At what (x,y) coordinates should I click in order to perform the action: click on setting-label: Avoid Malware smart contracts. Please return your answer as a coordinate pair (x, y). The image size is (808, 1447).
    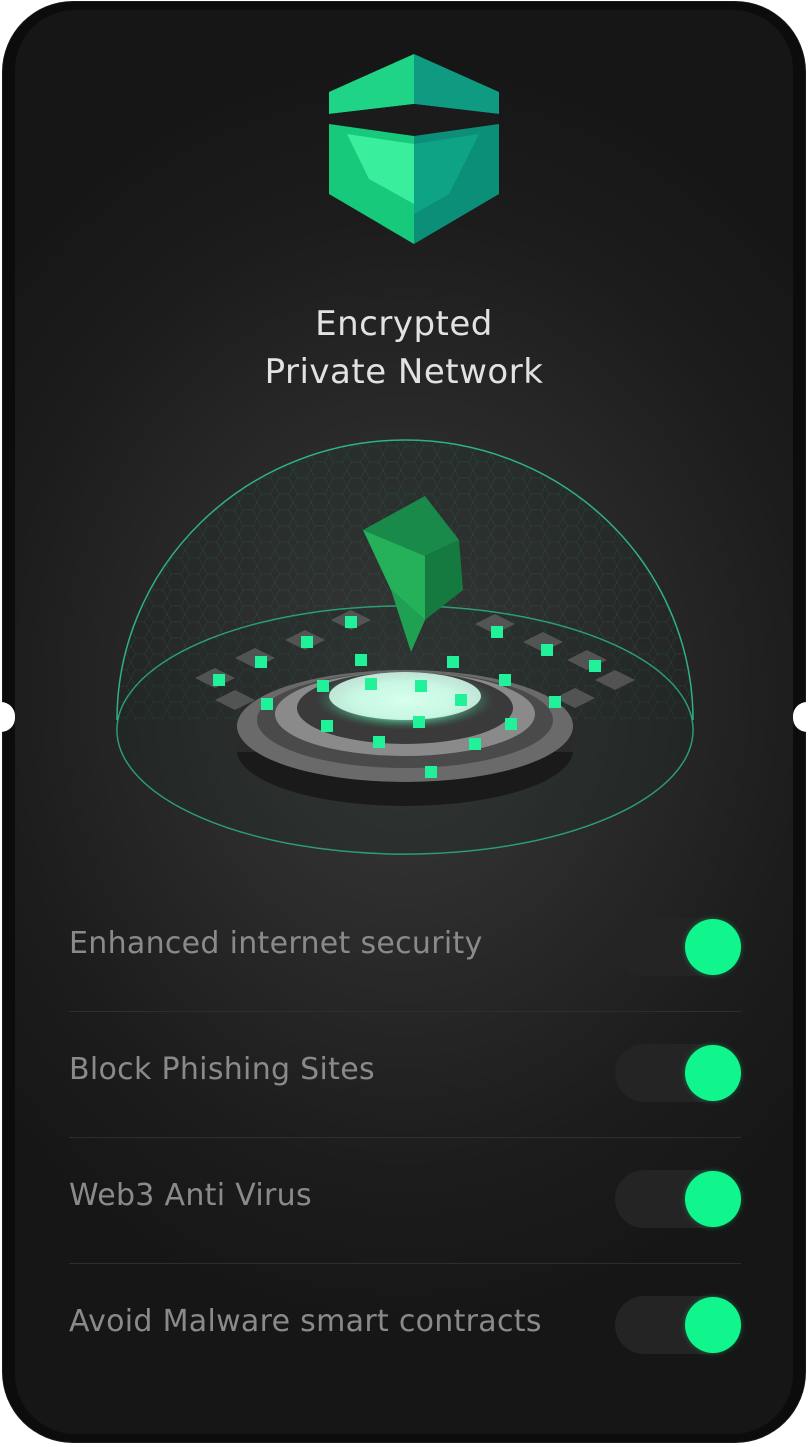
    Looking at the image, I should click on (305, 1321).